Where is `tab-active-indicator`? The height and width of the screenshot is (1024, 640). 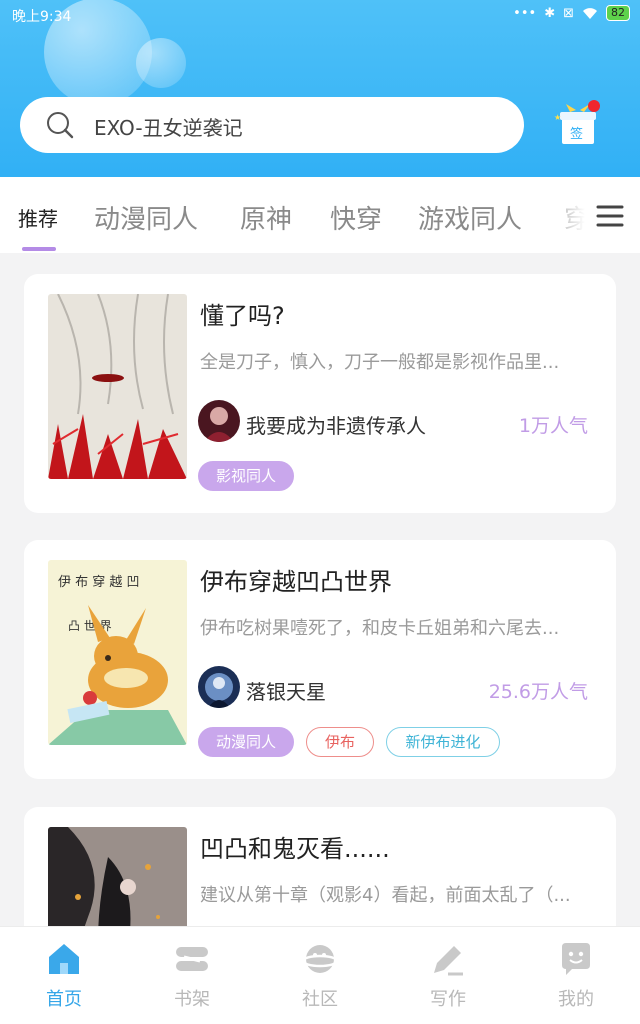
tab-active-indicator is located at coordinates (39, 249).